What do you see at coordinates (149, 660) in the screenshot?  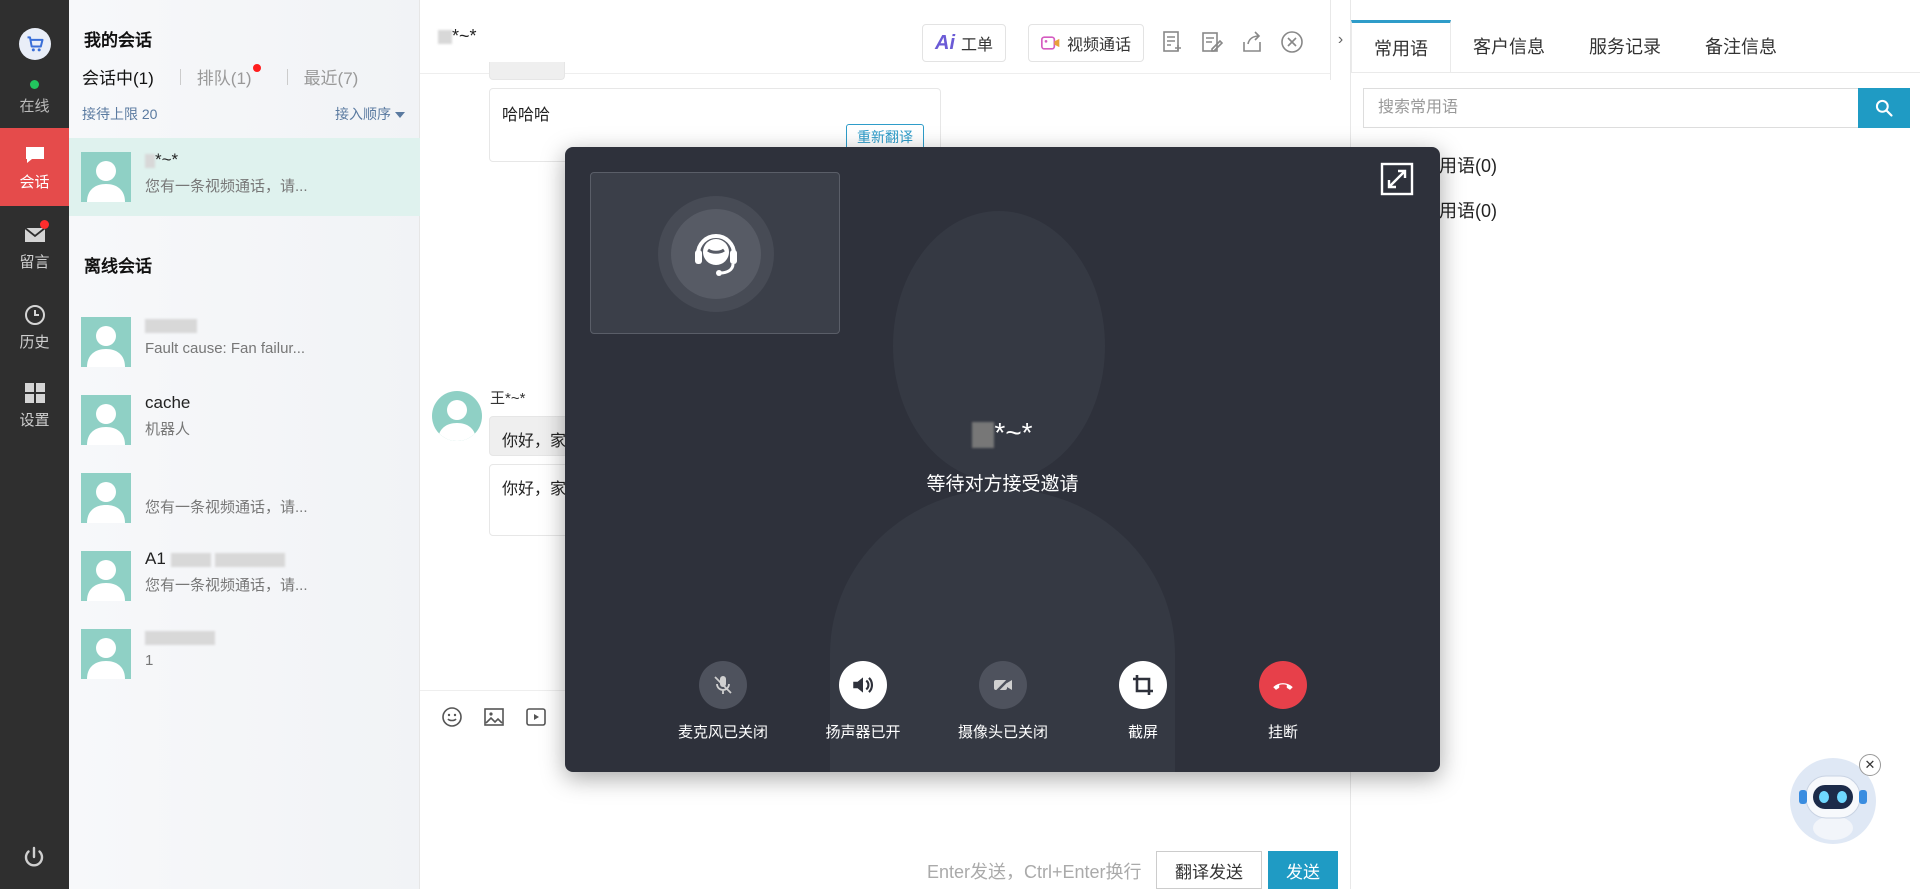 I see `conversation-snippet: 1` at bounding box center [149, 660].